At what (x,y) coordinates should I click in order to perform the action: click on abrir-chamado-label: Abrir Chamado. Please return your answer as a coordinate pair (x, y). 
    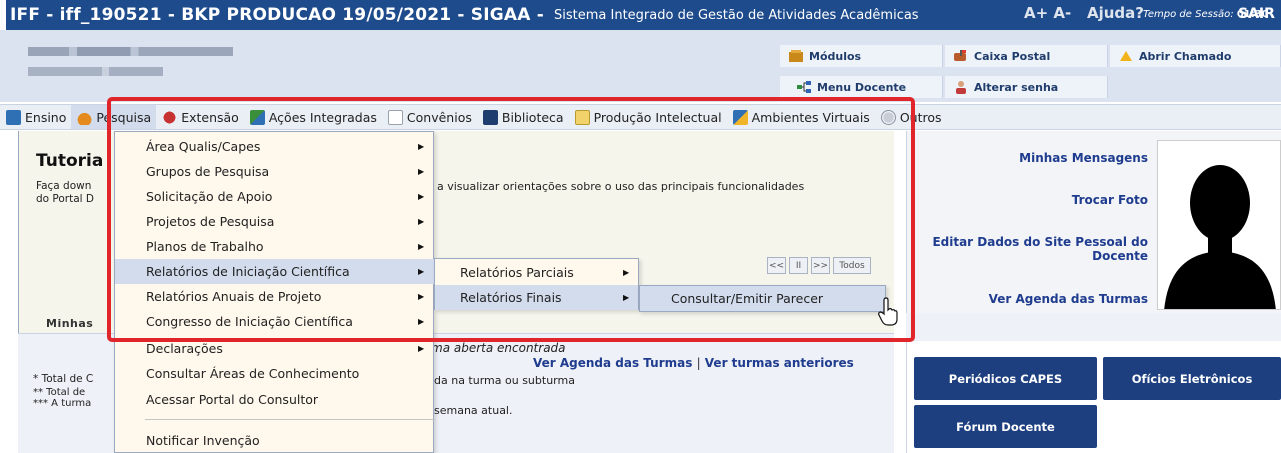
    Looking at the image, I should click on (1185, 56).